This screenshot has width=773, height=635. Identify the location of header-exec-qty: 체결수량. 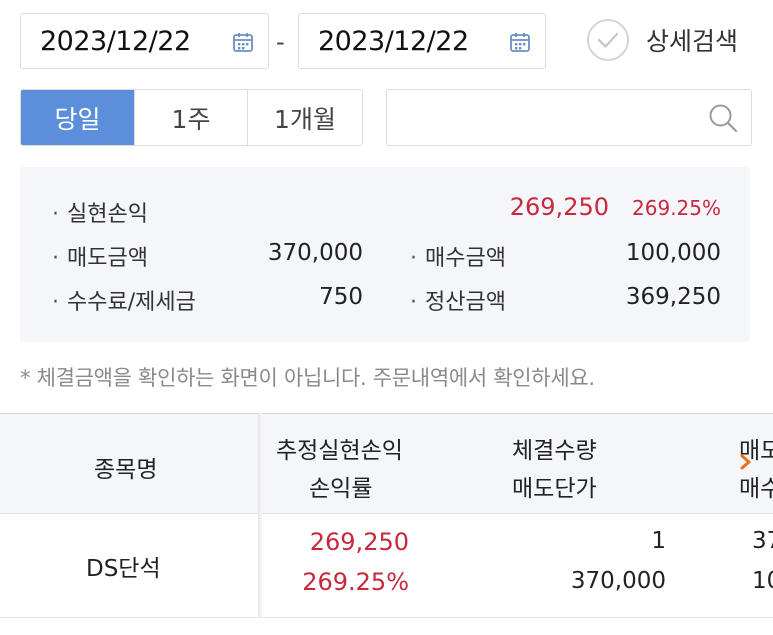
(554, 451).